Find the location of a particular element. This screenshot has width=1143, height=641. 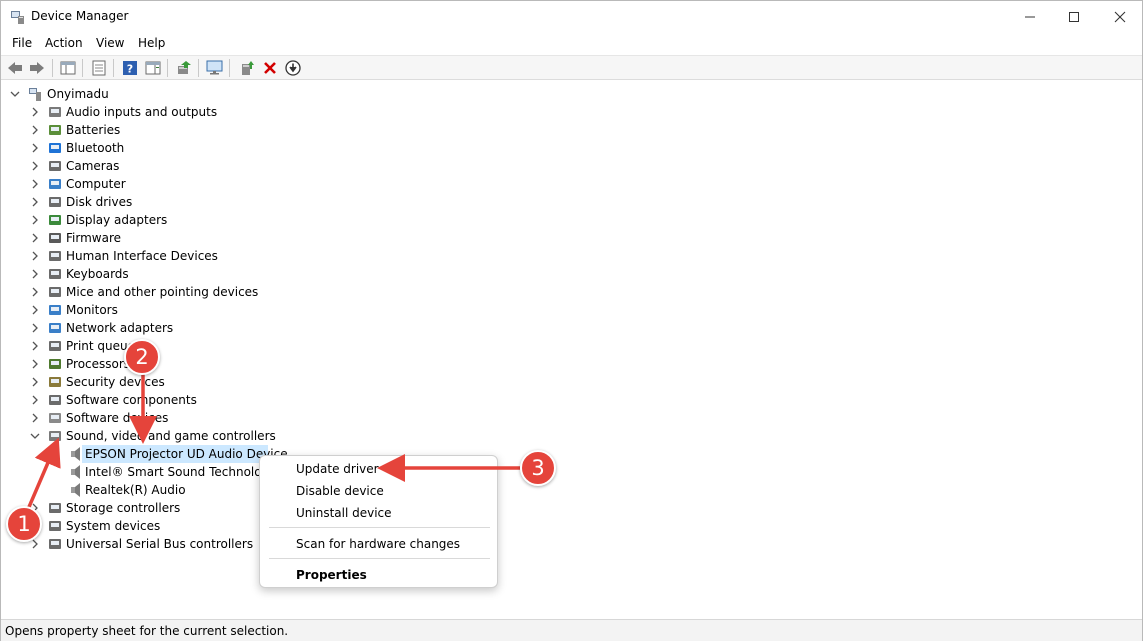

software-device-icon is located at coordinates (55, 418).